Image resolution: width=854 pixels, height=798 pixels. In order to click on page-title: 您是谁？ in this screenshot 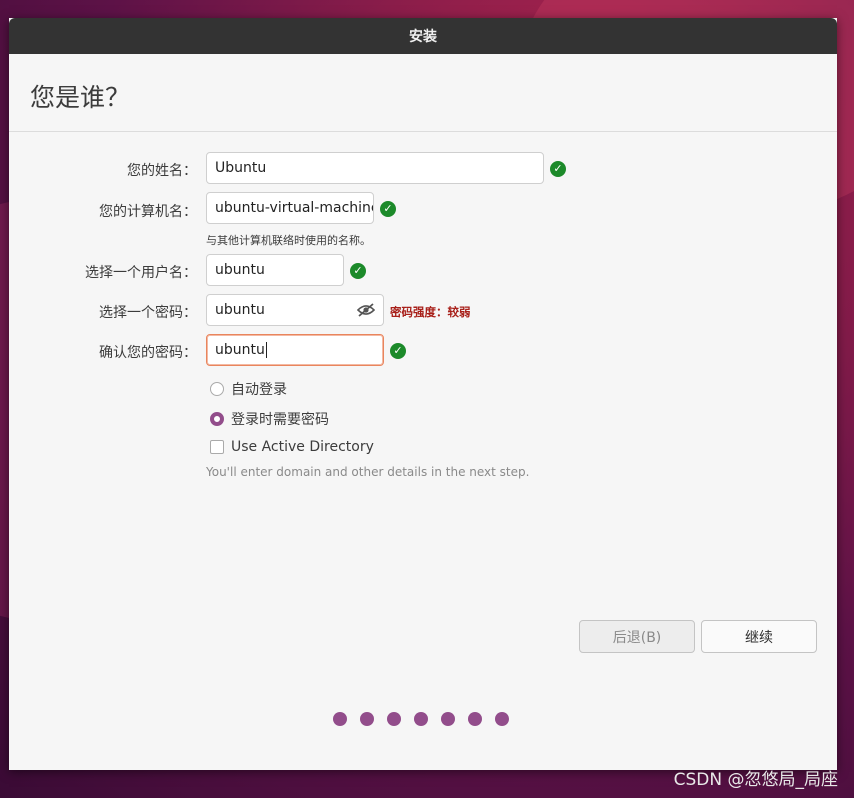, I will do `click(80, 97)`.